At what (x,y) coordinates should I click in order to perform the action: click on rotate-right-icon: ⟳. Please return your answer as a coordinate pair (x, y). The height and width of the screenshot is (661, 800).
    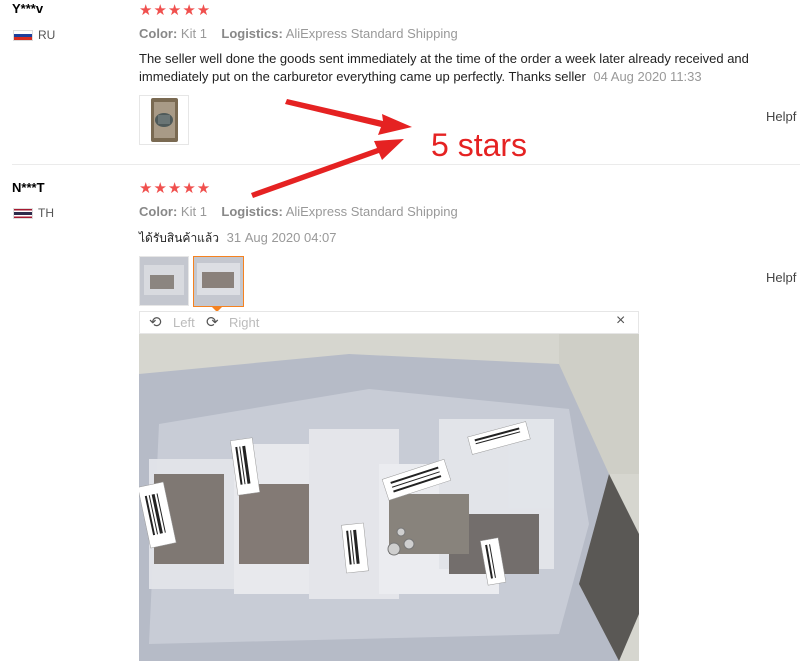
    Looking at the image, I should click on (212, 322).